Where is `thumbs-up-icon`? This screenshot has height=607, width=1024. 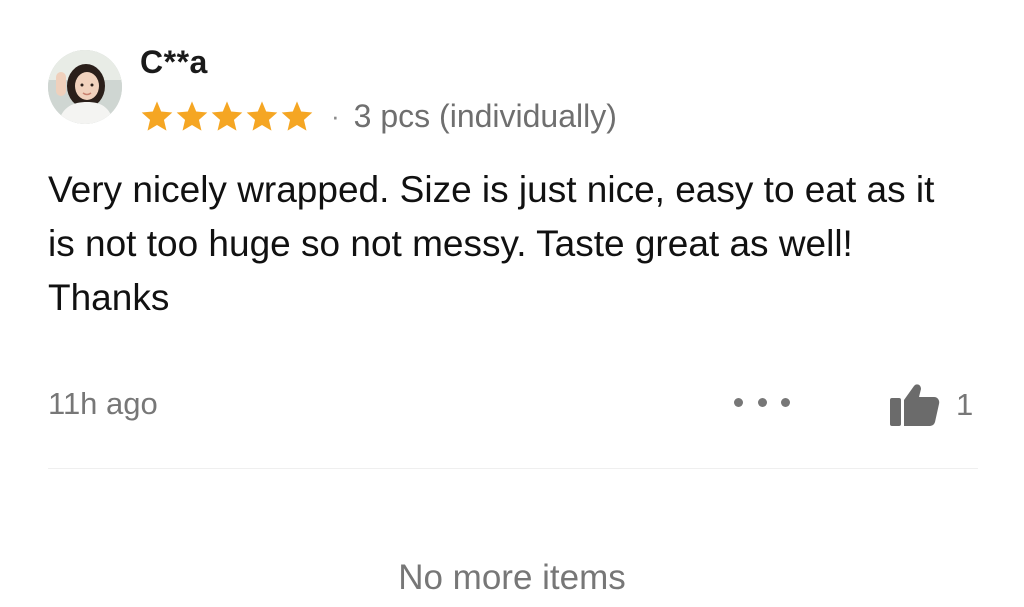
thumbs-up-icon is located at coordinates (915, 405).